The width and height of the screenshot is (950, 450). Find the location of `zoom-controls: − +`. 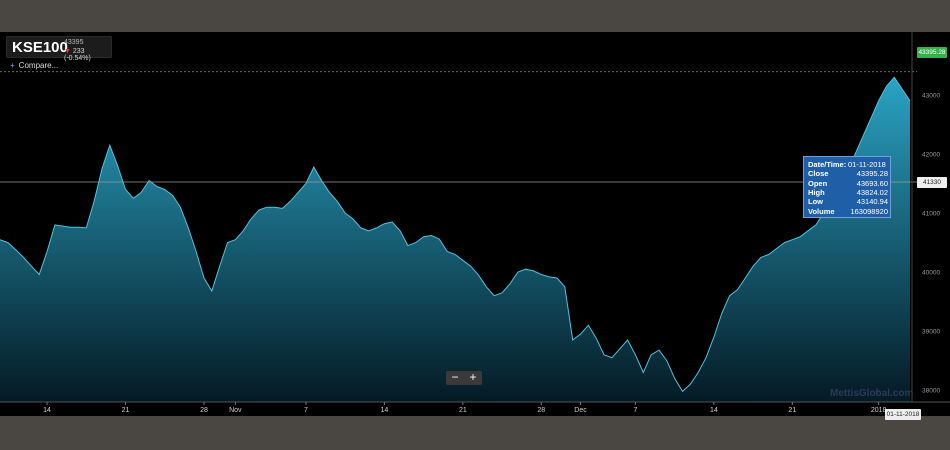

zoom-controls: − + is located at coordinates (464, 378).